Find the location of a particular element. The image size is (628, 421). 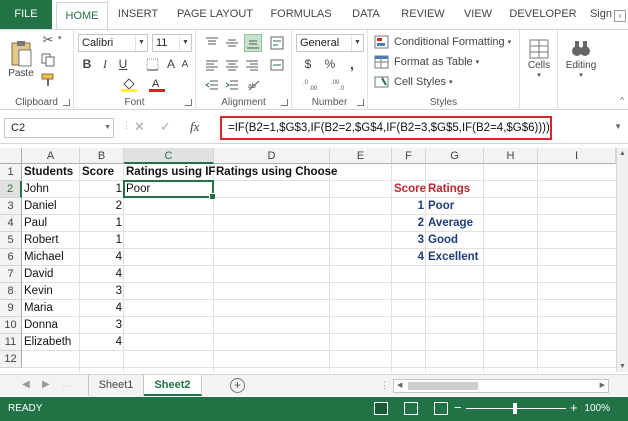

column-header-e: E is located at coordinates (361, 156).